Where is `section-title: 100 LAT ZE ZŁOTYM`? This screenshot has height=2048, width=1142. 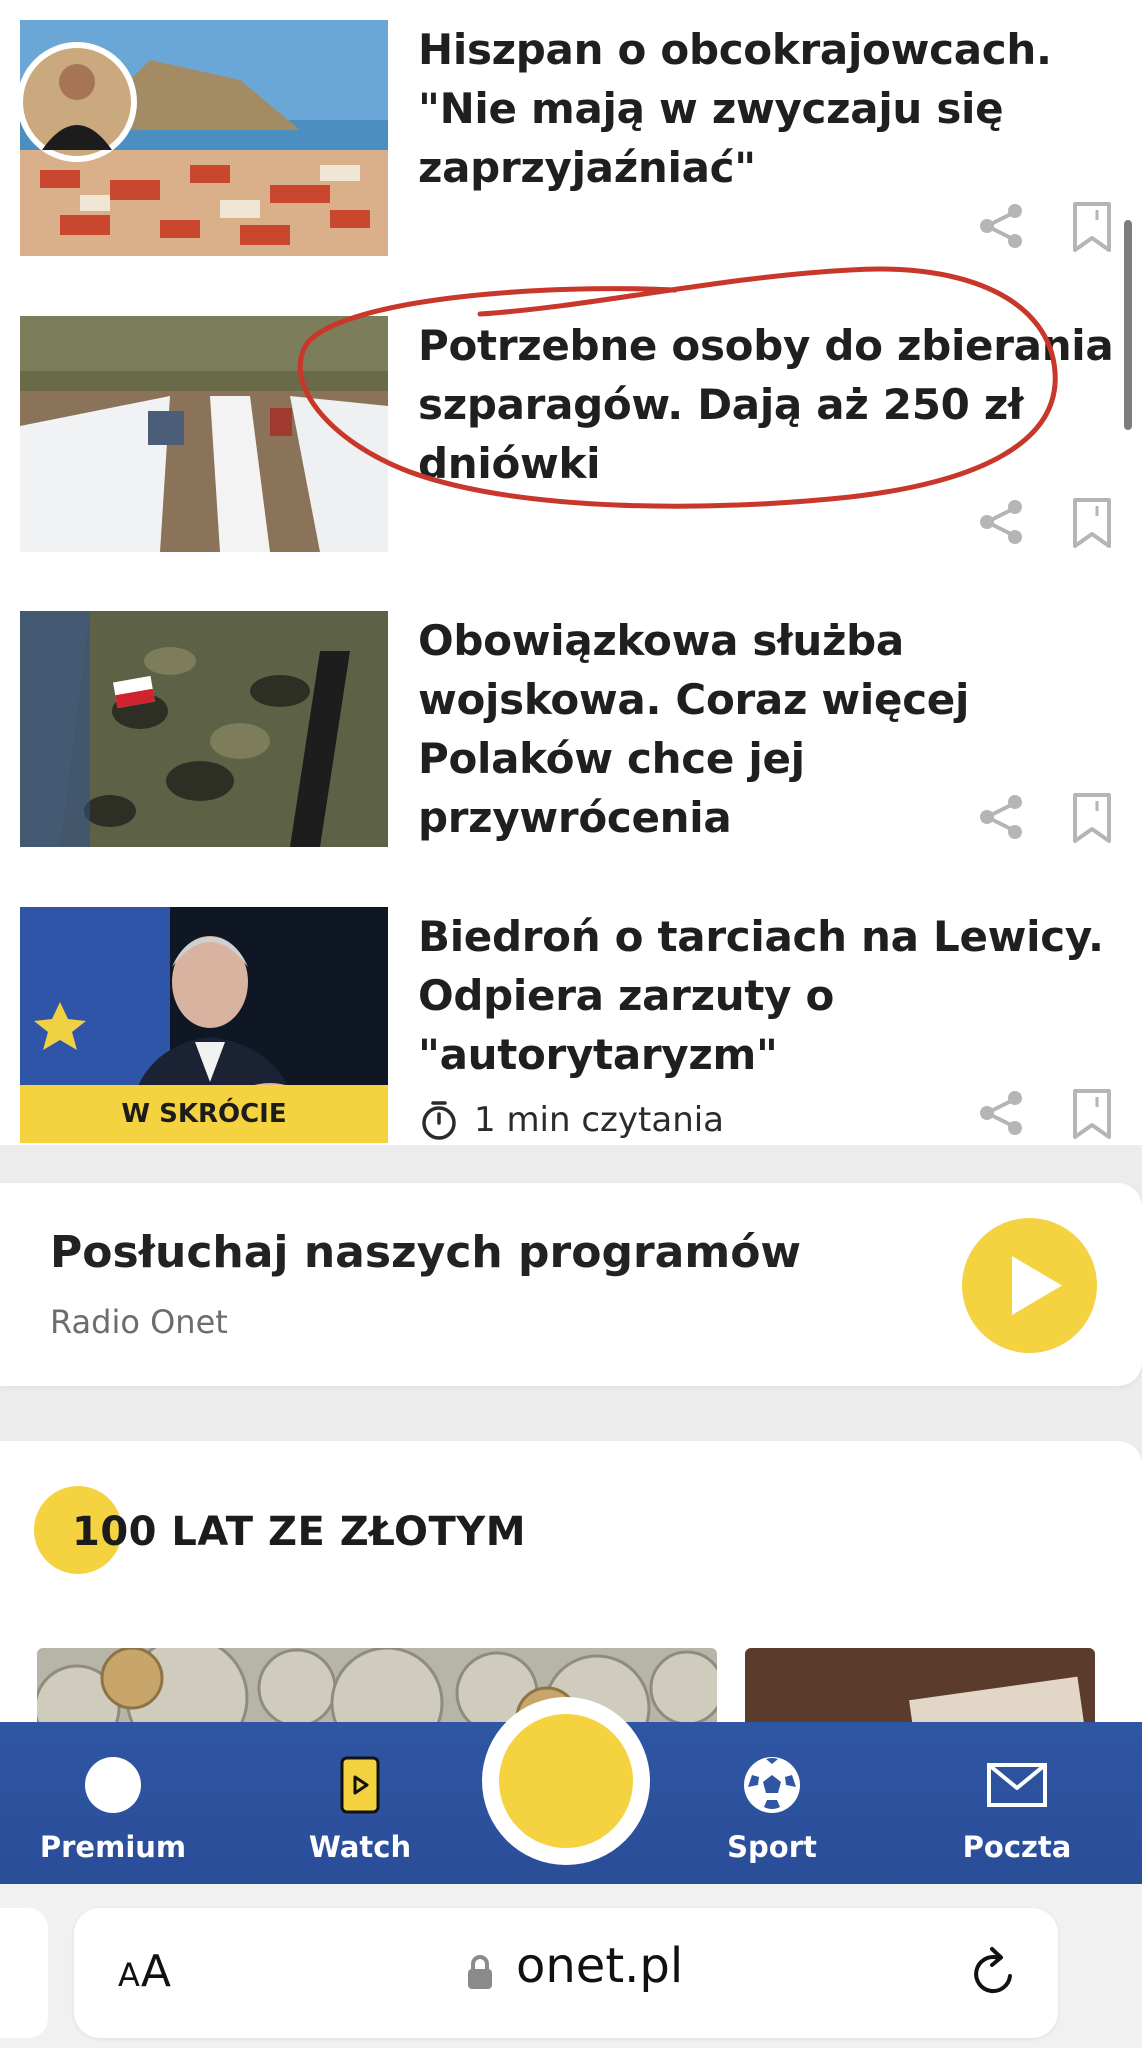 section-title: 100 LAT ZE ZŁOTYM is located at coordinates (299, 1532).